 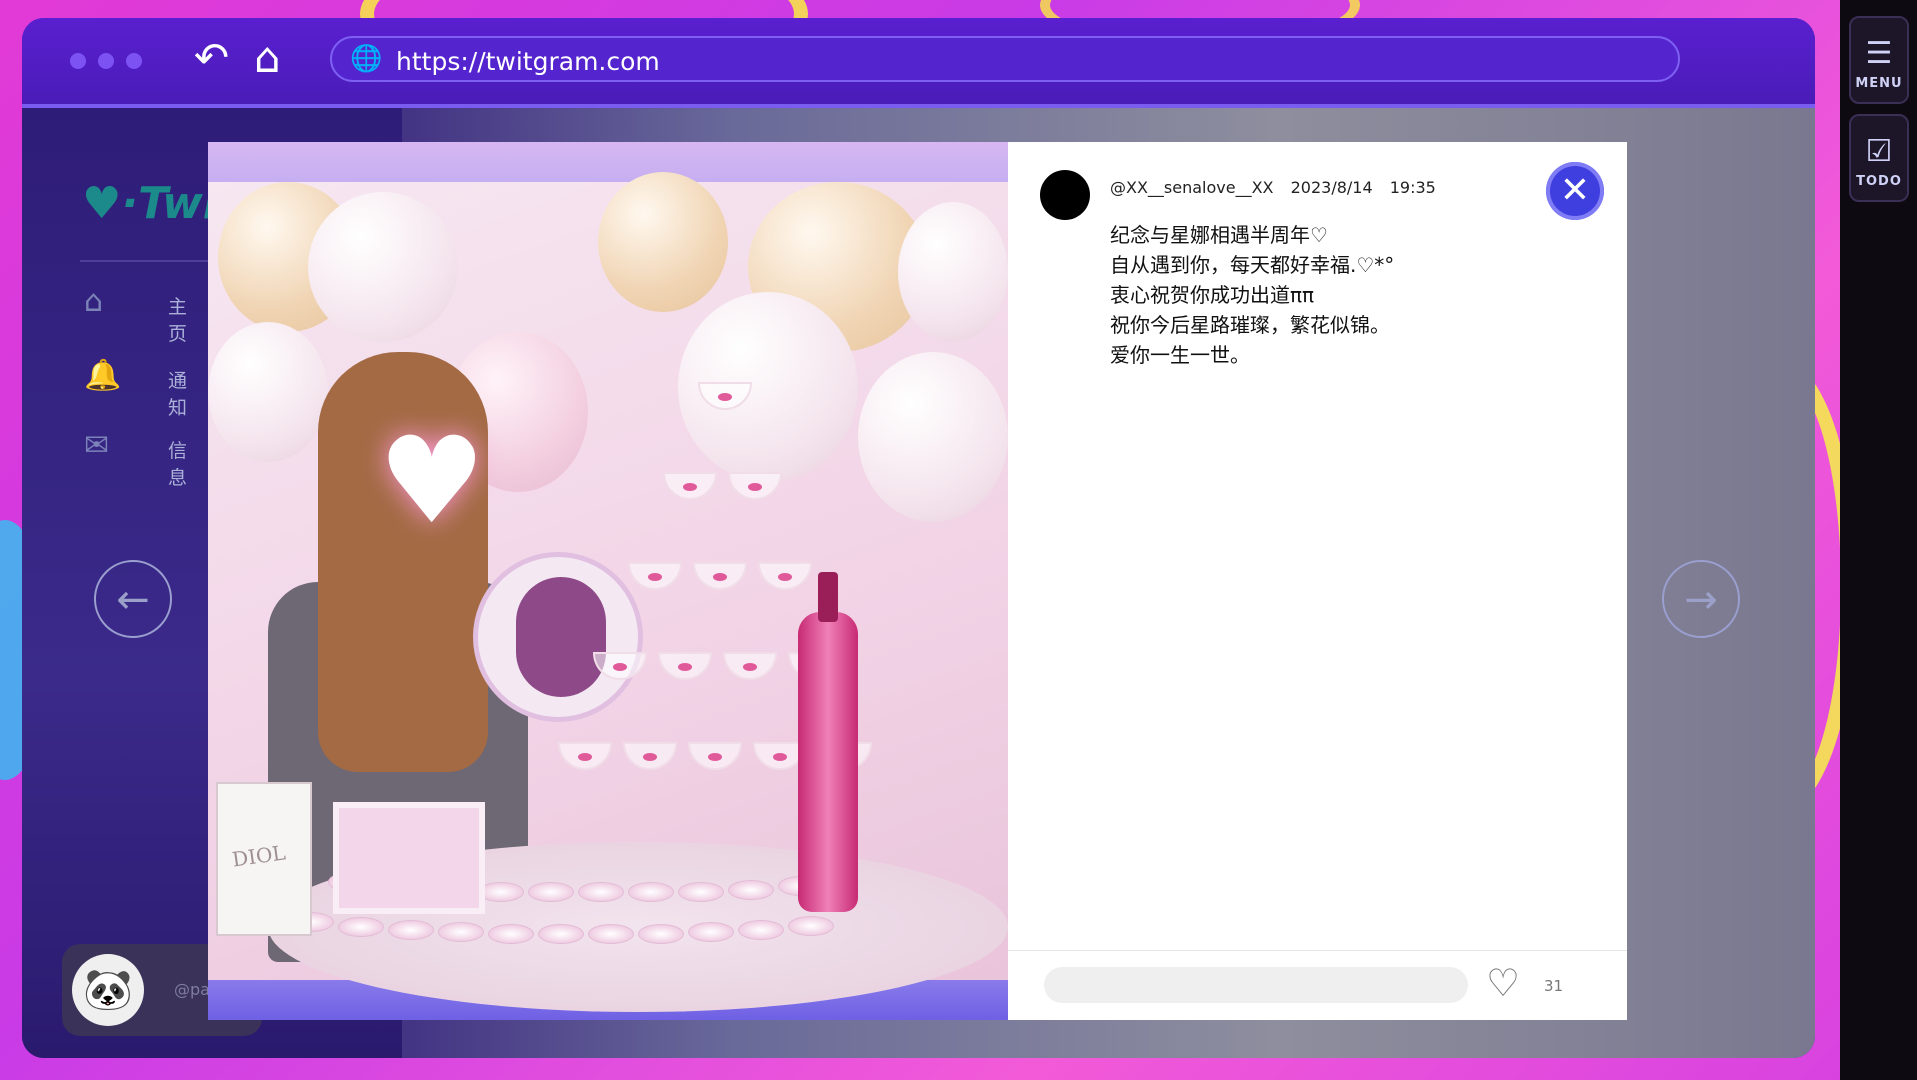 What do you see at coordinates (267, 58) in the screenshot?
I see `home-icon: ⌂` at bounding box center [267, 58].